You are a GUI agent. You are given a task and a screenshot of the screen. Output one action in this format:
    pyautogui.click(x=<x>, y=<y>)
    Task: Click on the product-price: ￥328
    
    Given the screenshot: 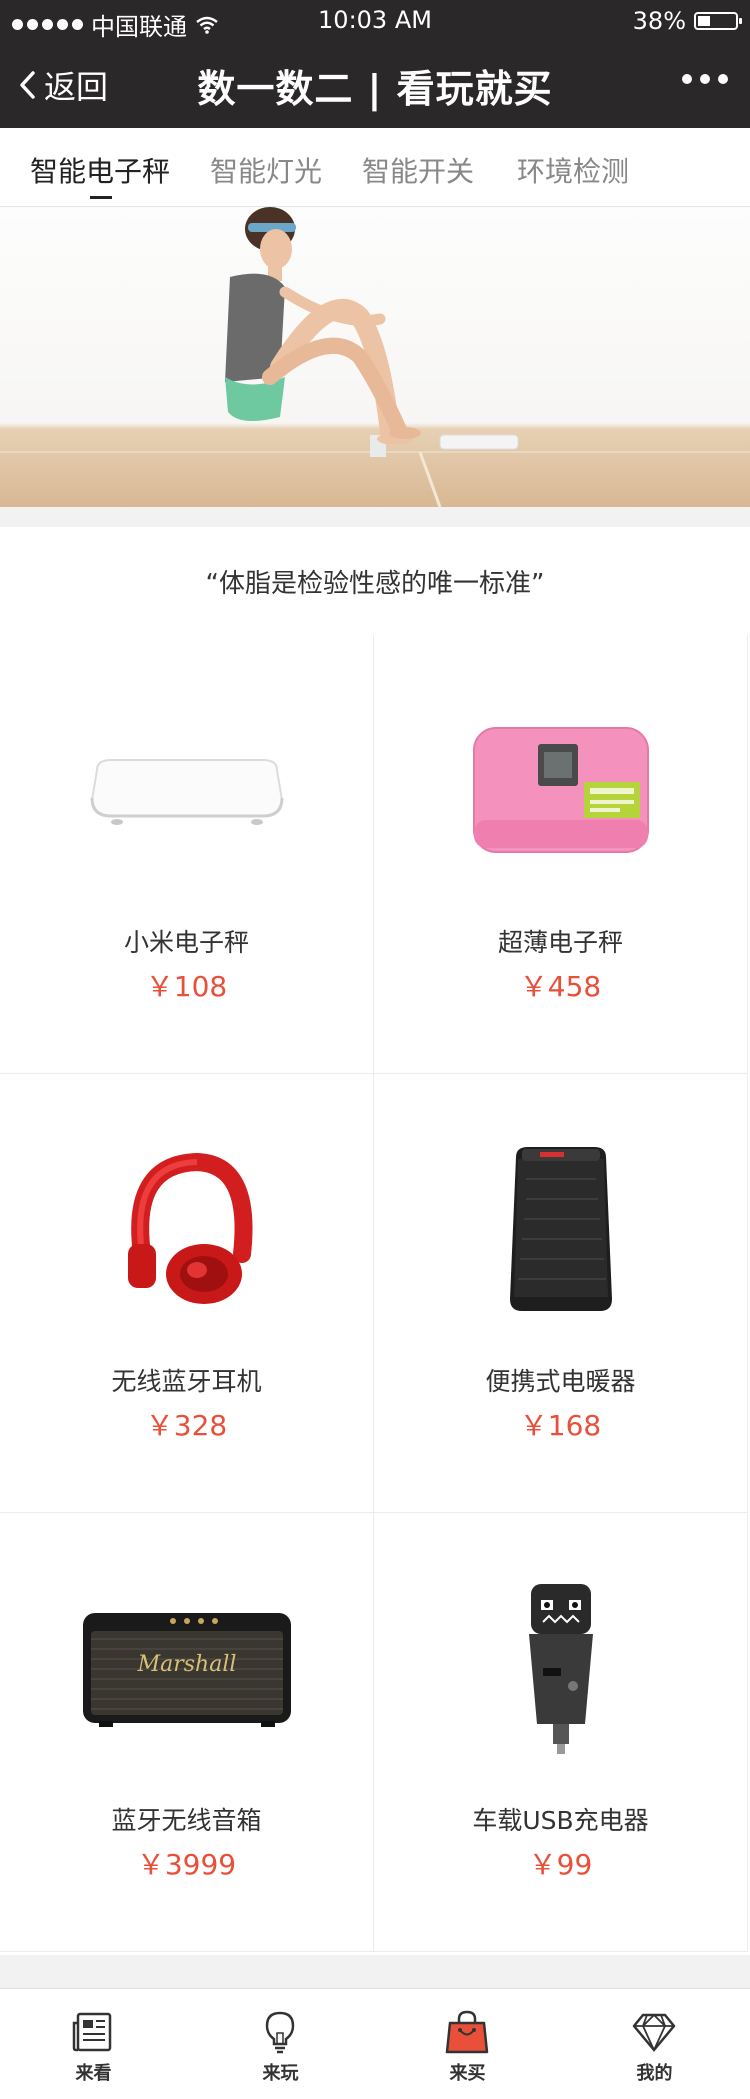 What is the action you would take?
    pyautogui.click(x=186, y=1425)
    